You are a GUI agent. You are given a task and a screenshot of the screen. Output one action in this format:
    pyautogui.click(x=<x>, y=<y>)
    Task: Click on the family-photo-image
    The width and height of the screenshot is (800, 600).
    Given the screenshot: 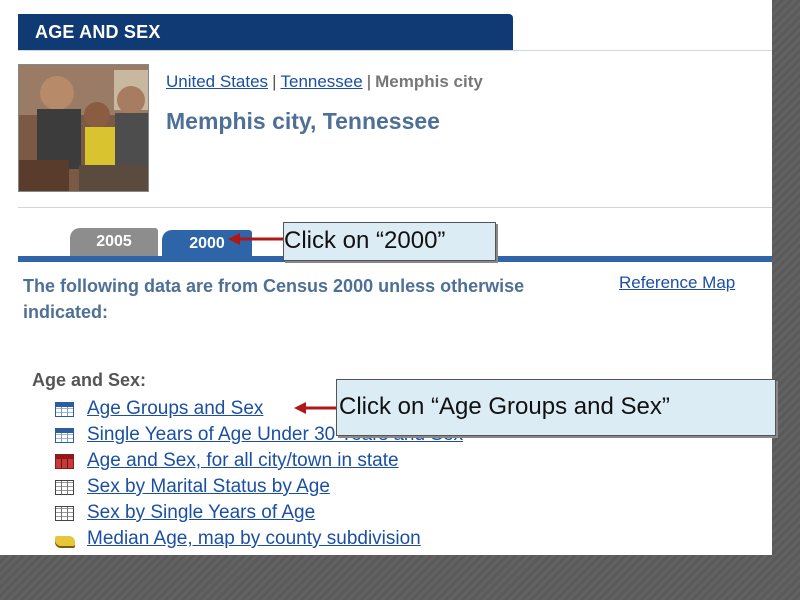 What is the action you would take?
    pyautogui.click(x=83, y=128)
    